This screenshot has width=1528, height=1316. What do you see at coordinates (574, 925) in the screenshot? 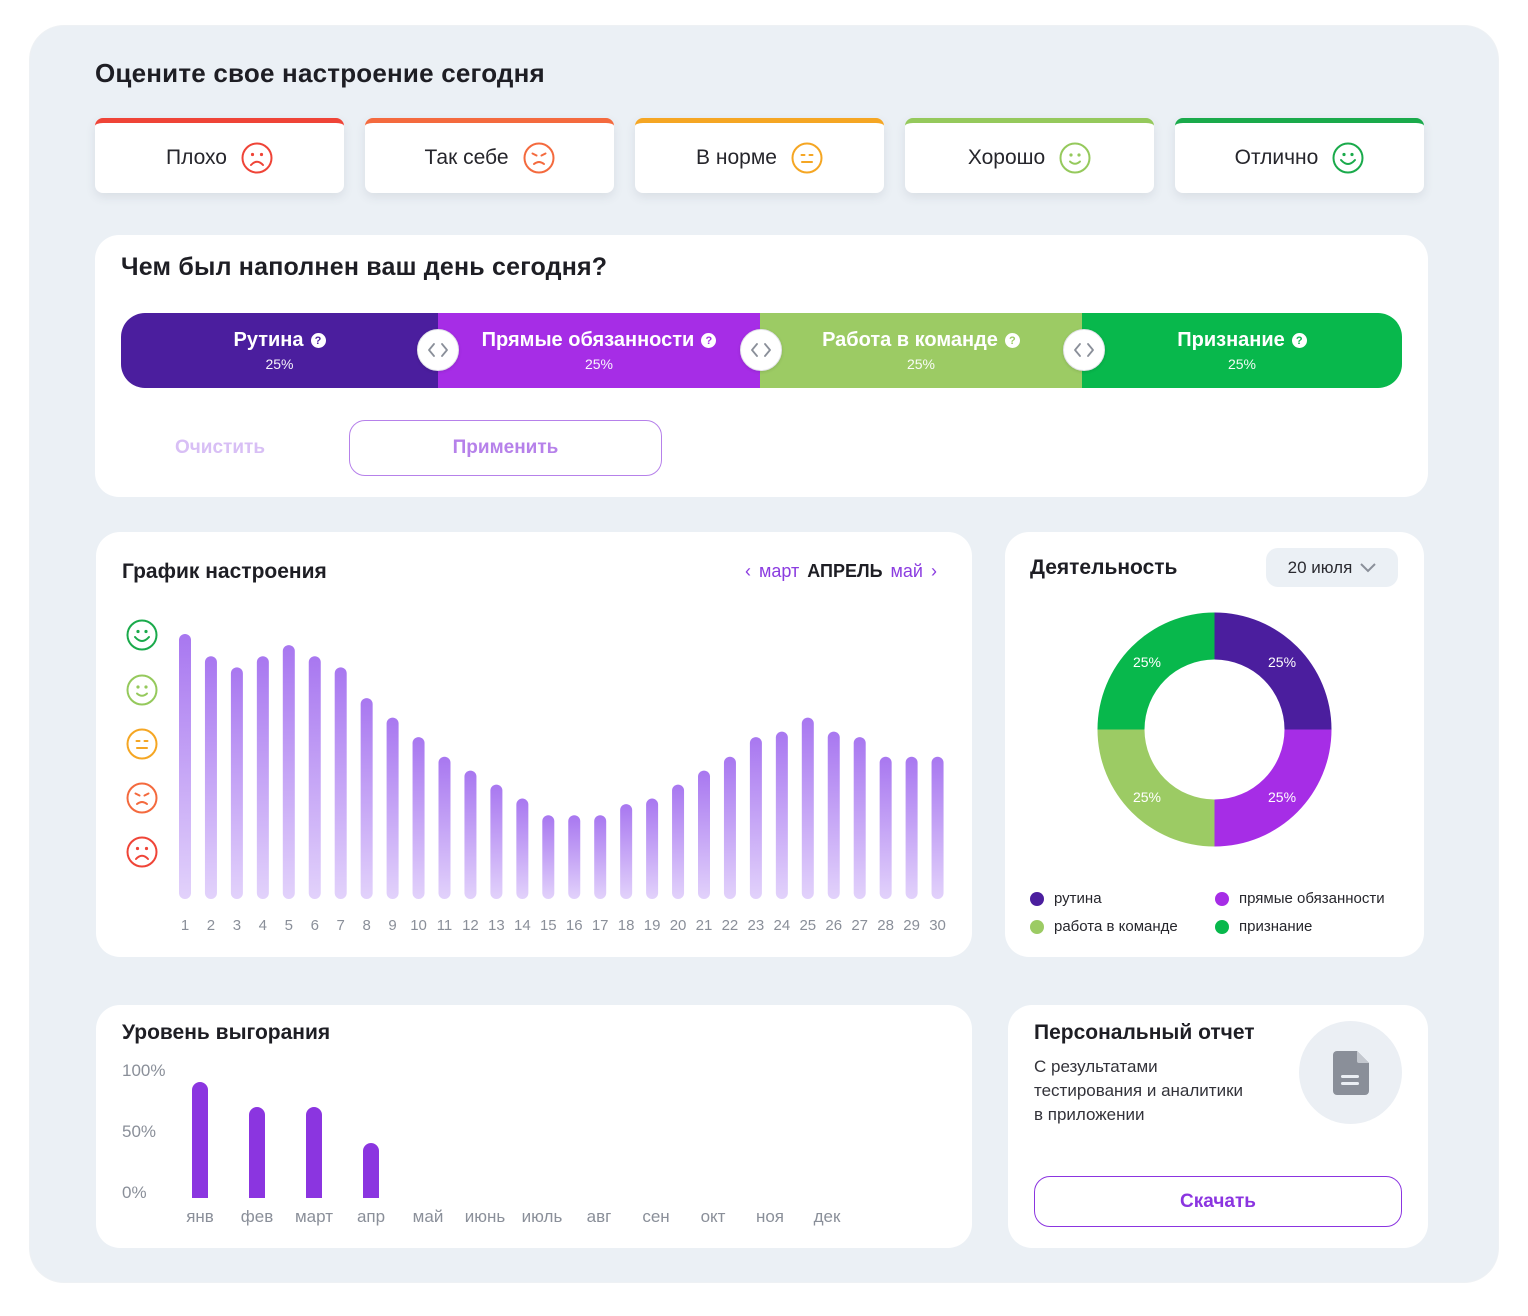
I see `mood-day-label: 16` at bounding box center [574, 925].